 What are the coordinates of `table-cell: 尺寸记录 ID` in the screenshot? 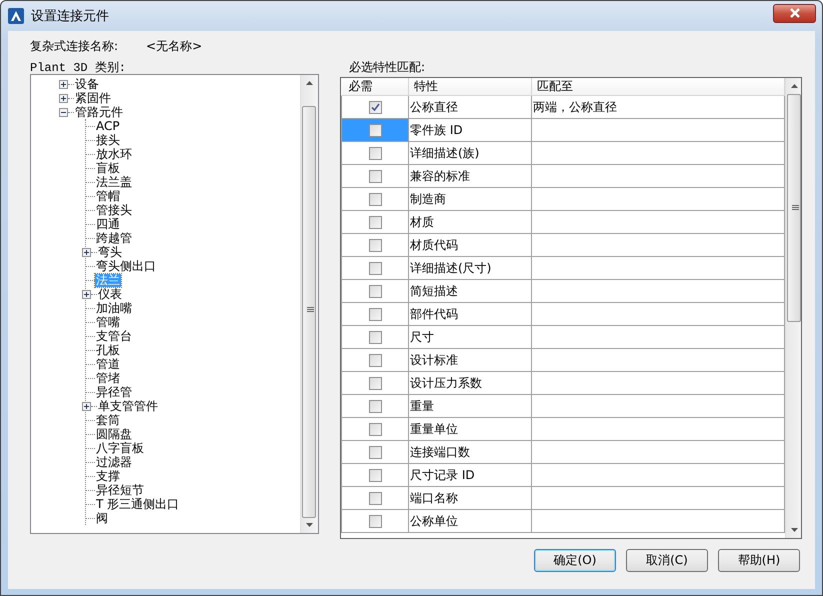 It's located at (470, 475).